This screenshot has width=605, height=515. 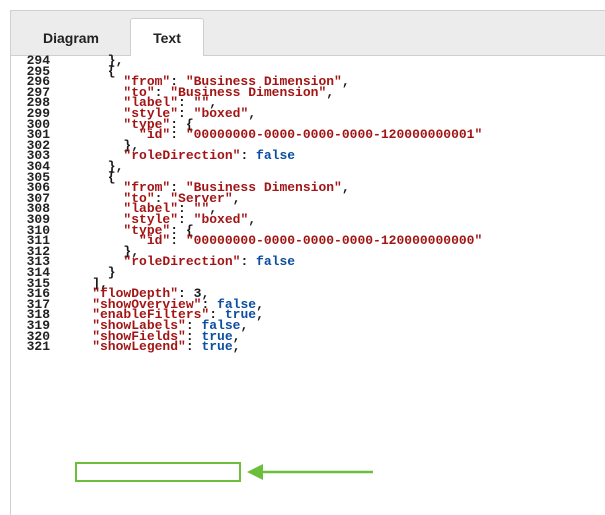 What do you see at coordinates (38, 347) in the screenshot?
I see `line-number: 321` at bounding box center [38, 347].